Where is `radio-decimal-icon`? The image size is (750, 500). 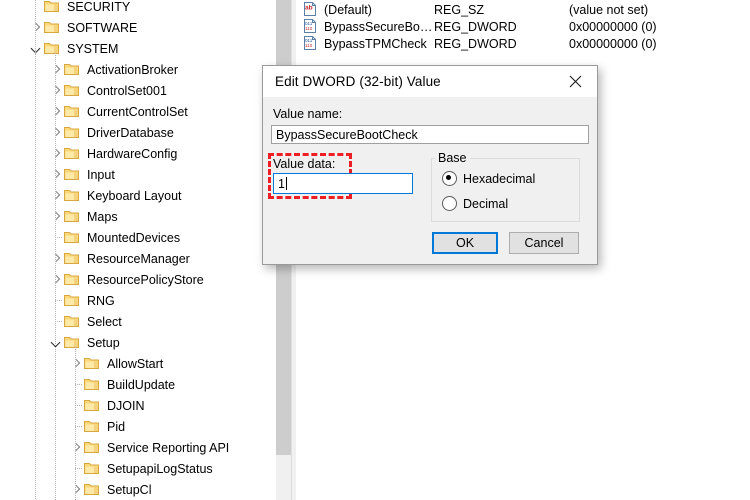 radio-decimal-icon is located at coordinates (449, 203).